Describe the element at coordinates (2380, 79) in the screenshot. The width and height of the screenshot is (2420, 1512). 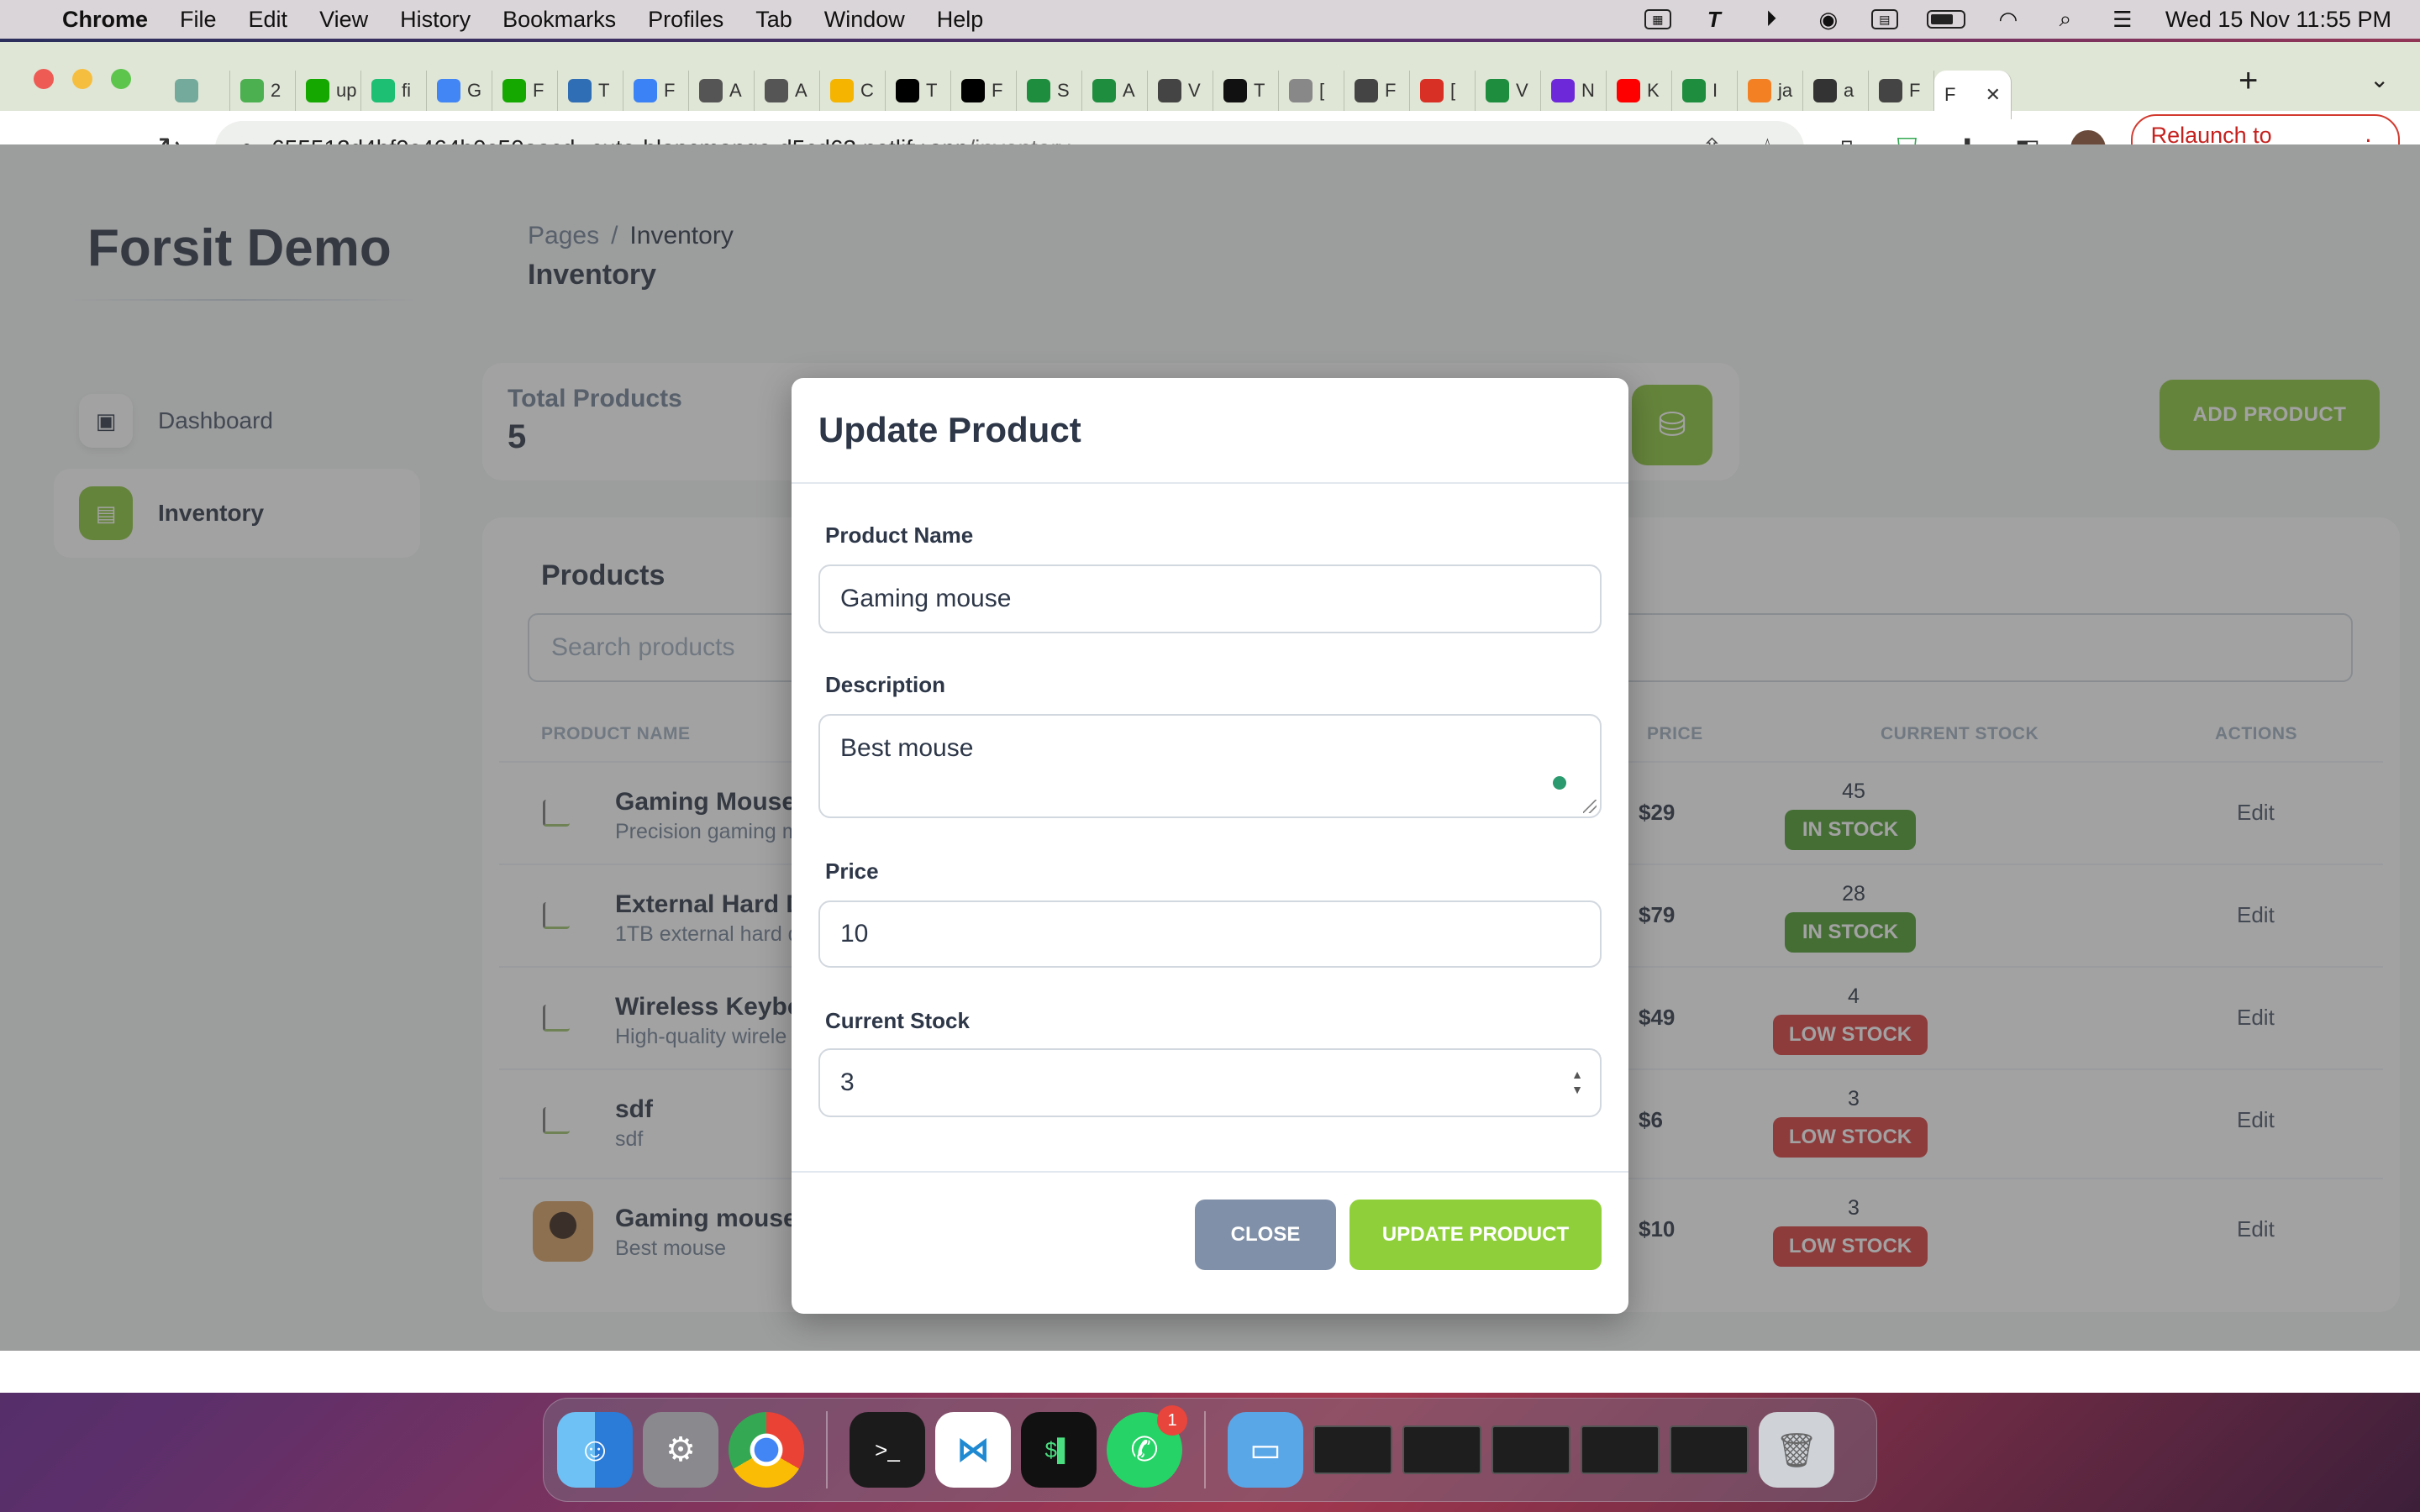
I see `tab-search-chevron-icon: ⌄` at that location.